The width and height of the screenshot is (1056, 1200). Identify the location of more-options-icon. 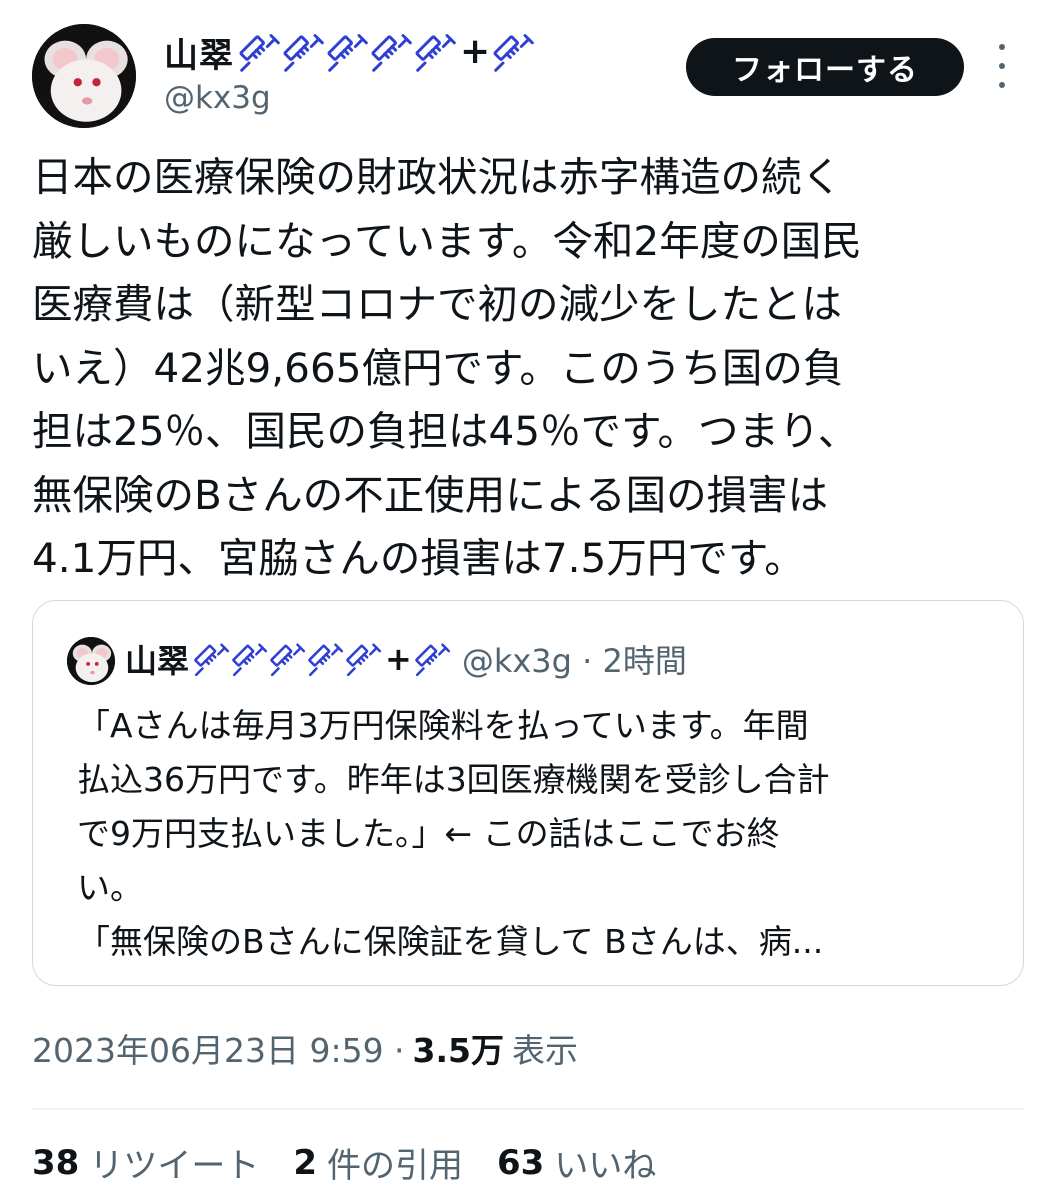
(1002, 66).